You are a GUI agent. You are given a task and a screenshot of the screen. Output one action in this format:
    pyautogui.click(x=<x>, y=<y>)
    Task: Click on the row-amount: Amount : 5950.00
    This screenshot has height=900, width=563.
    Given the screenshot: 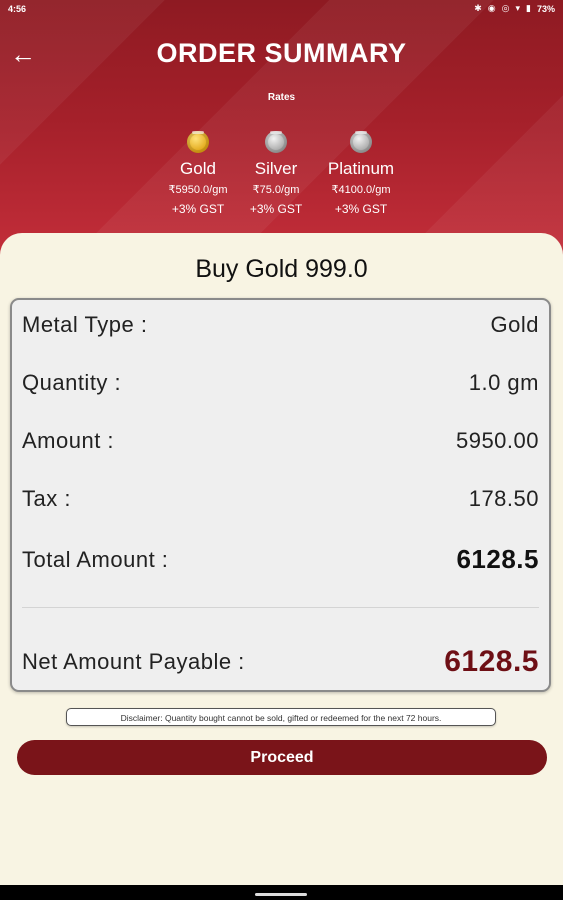 What is the action you would take?
    pyautogui.click(x=280, y=441)
    